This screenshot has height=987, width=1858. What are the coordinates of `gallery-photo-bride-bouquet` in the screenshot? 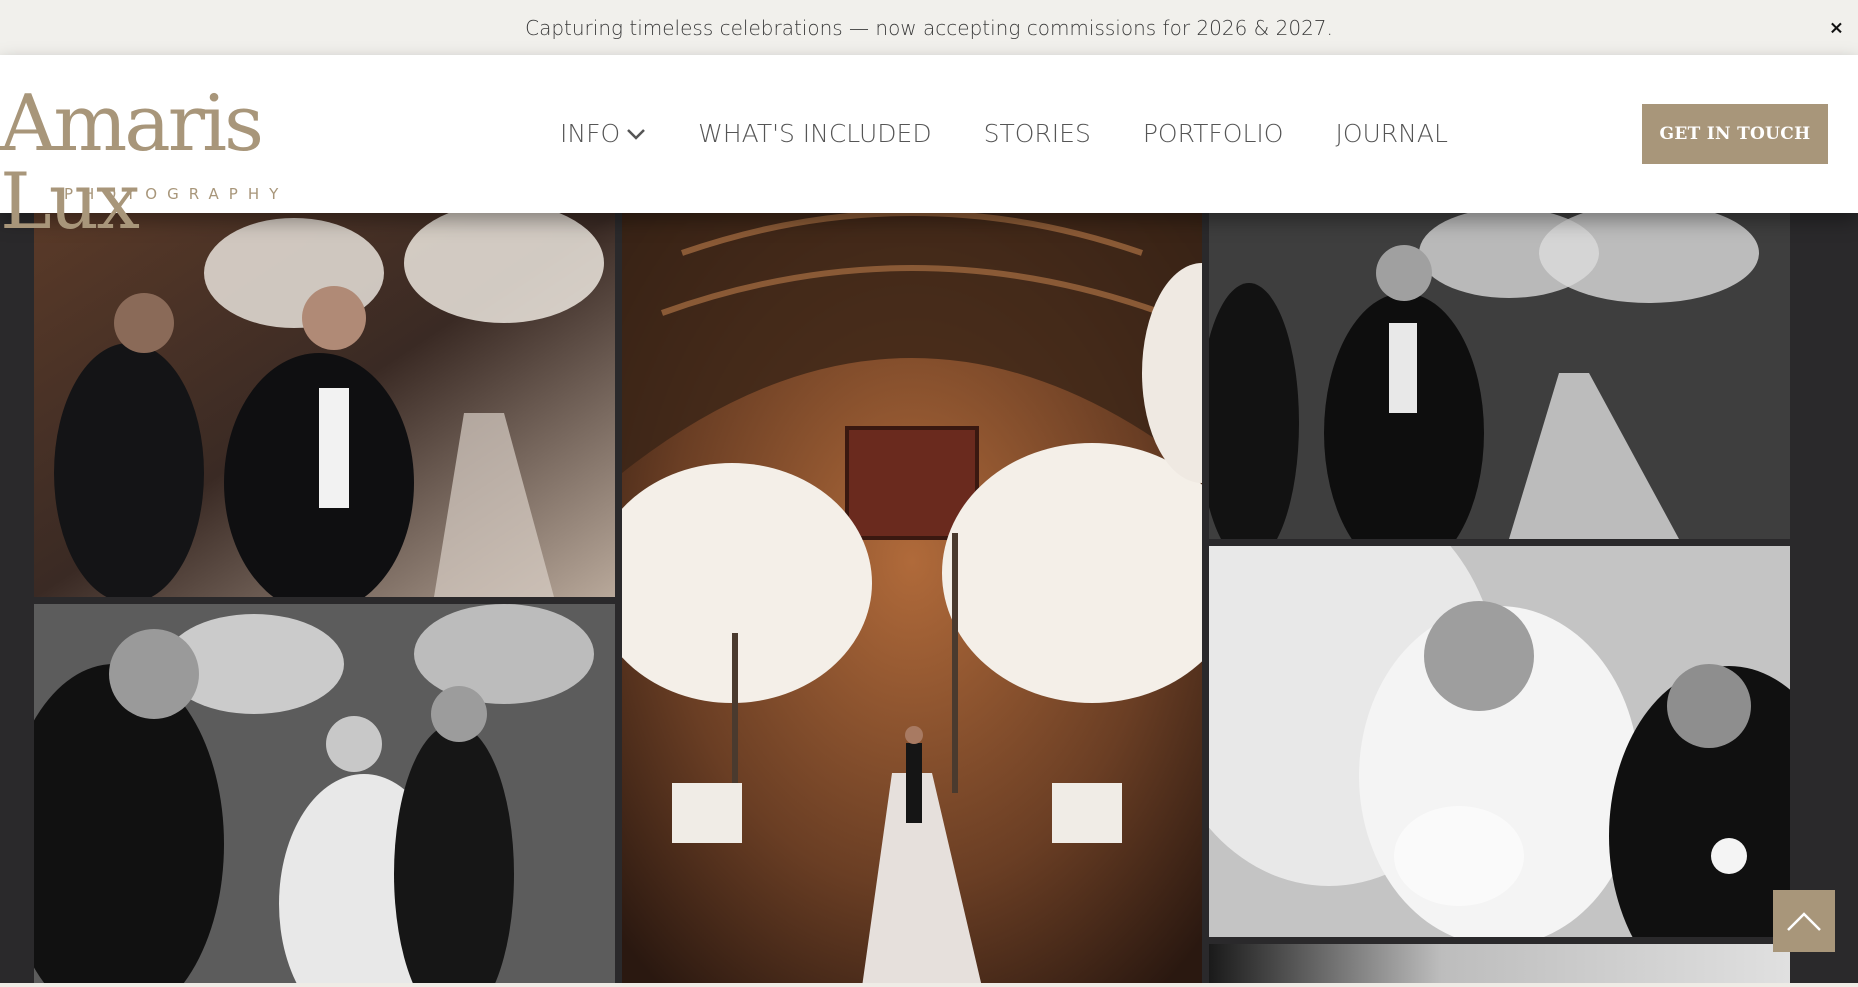 It's located at (1499, 741).